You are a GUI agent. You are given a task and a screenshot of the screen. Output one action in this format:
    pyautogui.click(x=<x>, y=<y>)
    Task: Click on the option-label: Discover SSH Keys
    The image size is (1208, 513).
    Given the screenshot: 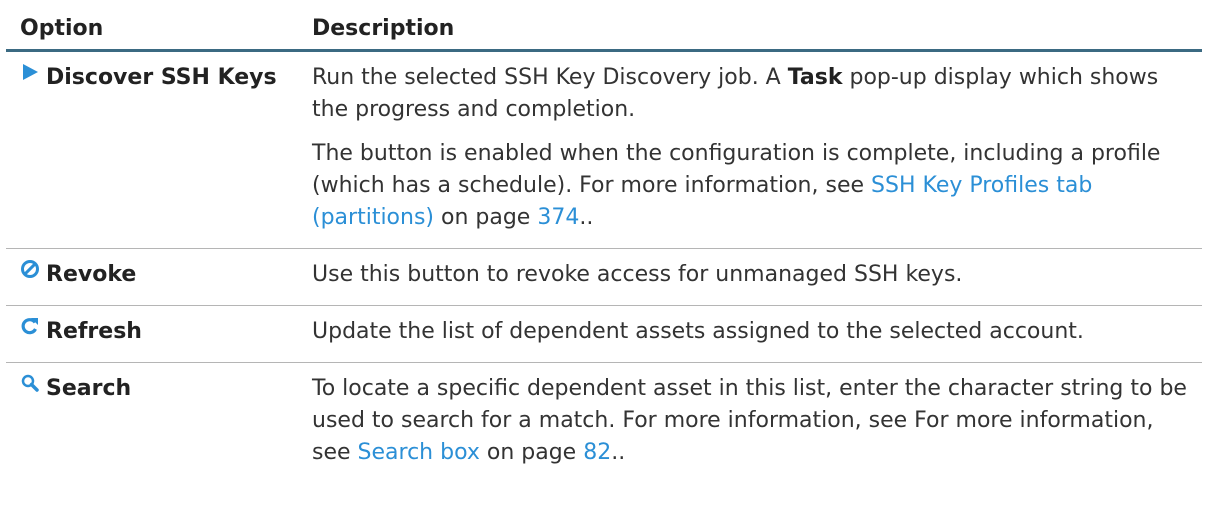 What is the action you would take?
    pyautogui.click(x=161, y=77)
    